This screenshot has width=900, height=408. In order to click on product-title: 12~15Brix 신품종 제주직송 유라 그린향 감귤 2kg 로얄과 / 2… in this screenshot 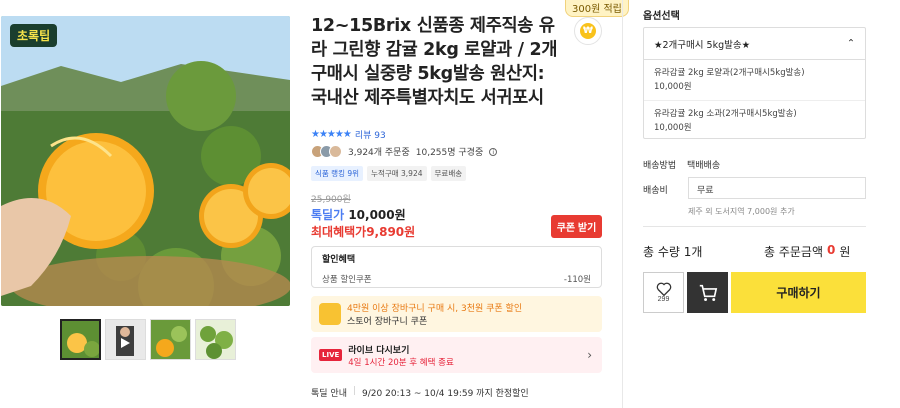, I will do `click(434, 62)`.